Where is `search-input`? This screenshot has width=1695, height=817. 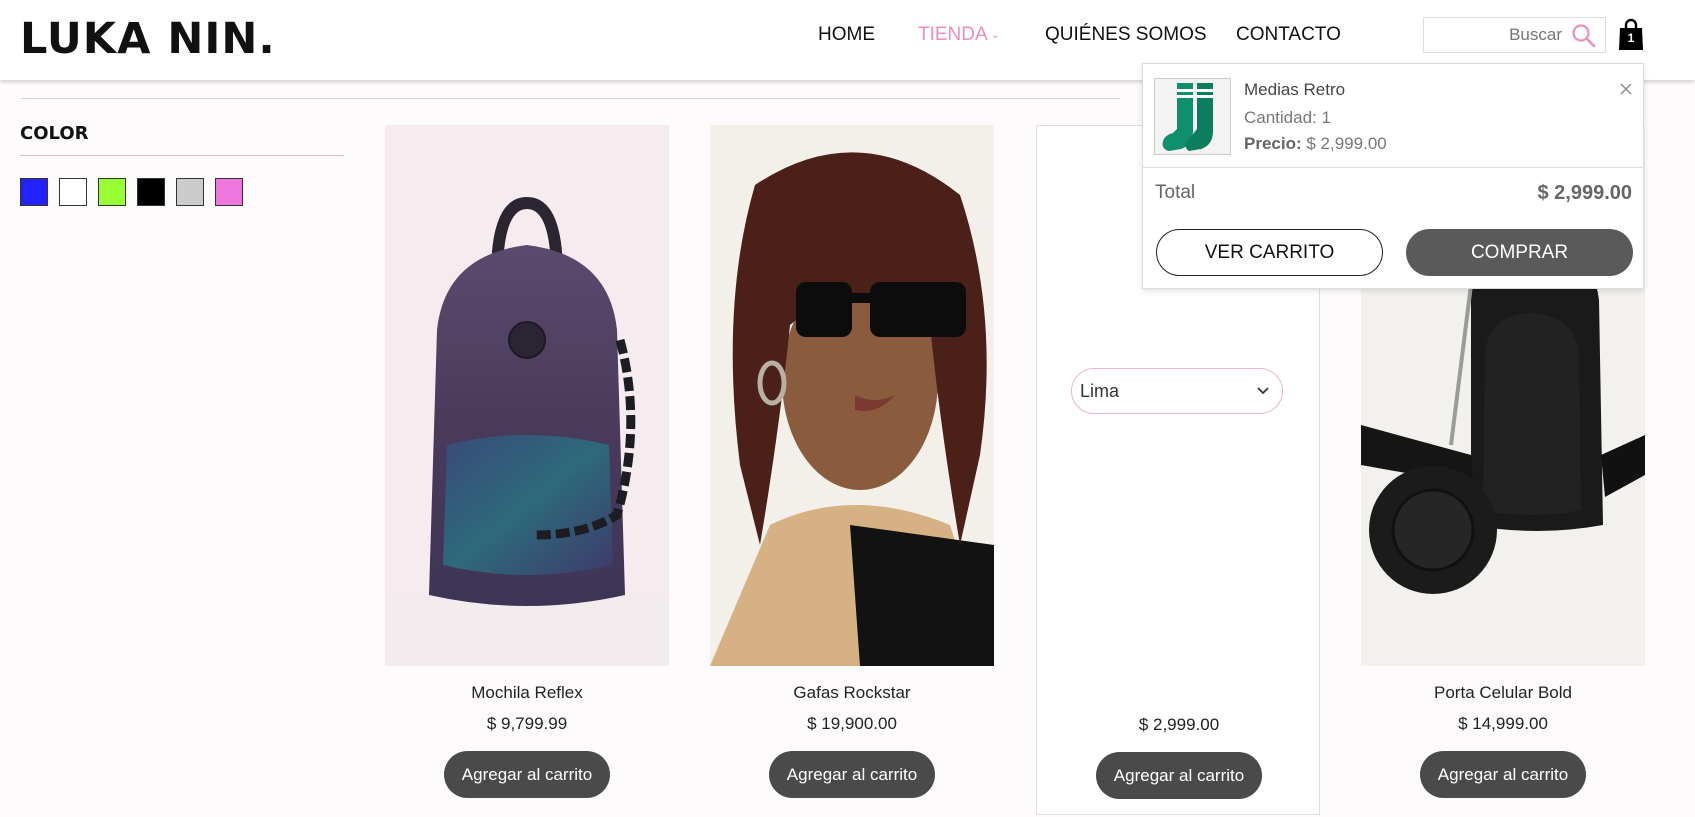 search-input is located at coordinates (1496, 35).